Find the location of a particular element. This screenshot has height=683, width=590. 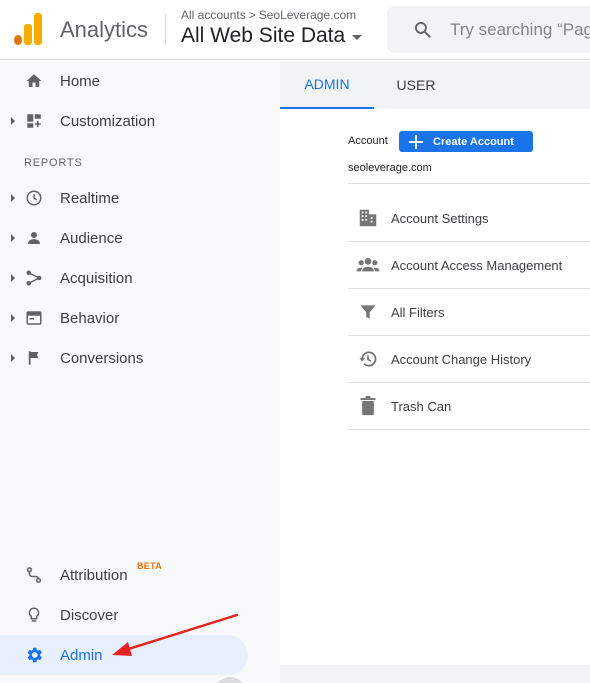

home-icon is located at coordinates (34, 81).